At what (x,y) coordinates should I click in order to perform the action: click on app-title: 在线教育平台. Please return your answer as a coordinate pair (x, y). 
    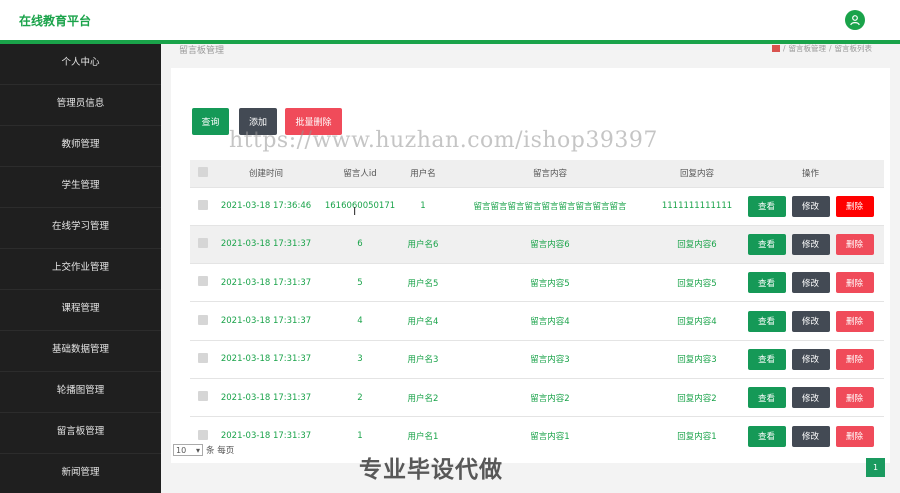
    Looking at the image, I should click on (55, 21).